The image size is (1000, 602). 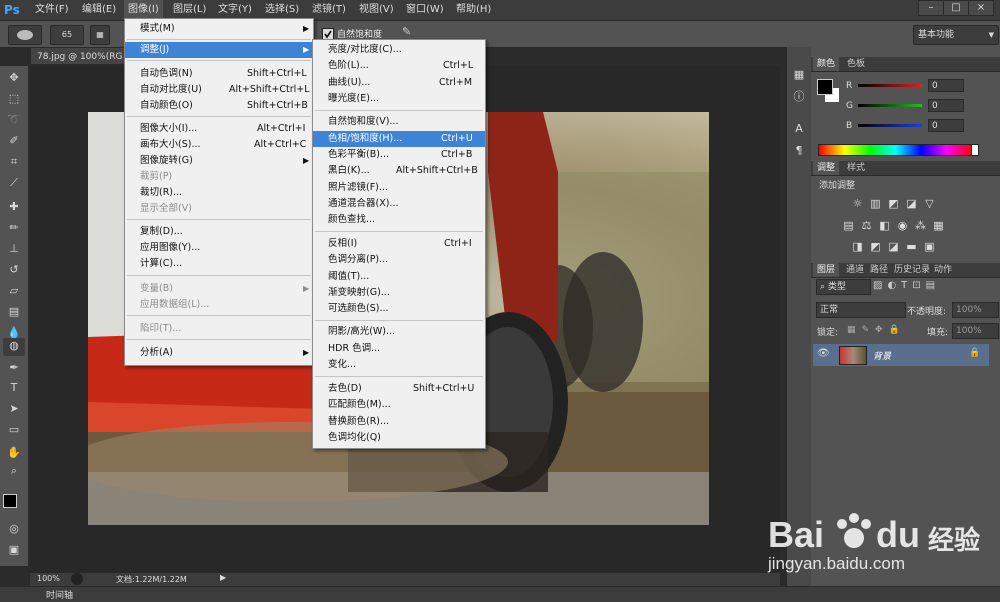 I want to click on green-value: 0, so click(x=946, y=105).